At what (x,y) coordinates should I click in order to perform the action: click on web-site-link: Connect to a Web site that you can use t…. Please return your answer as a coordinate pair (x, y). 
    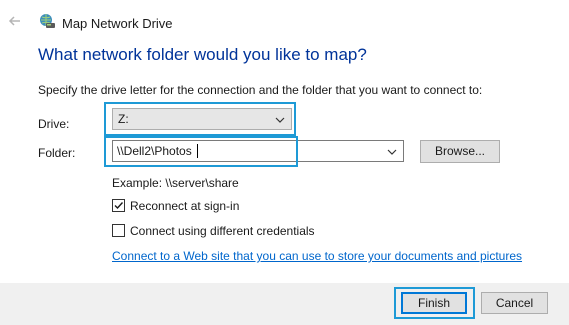
    Looking at the image, I should click on (317, 256).